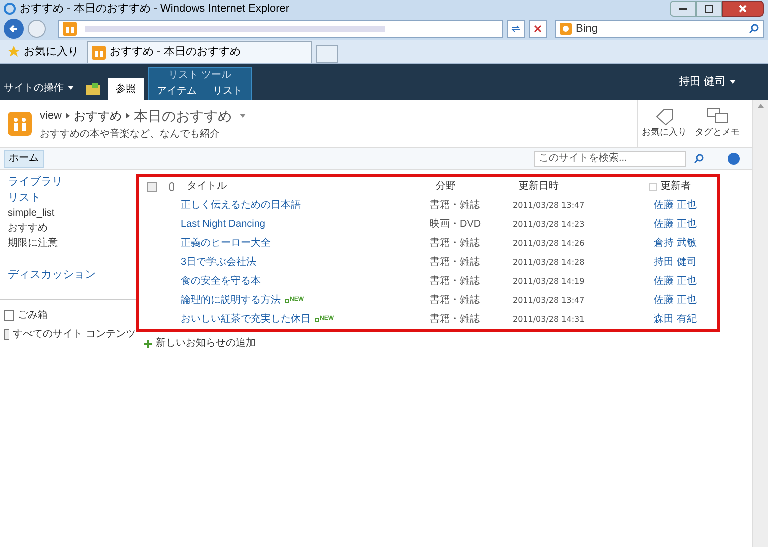 The width and height of the screenshot is (768, 547). Describe the element at coordinates (549, 224) in the screenshot. I see `table-cell-text: 2011/03/28 14:23` at that location.